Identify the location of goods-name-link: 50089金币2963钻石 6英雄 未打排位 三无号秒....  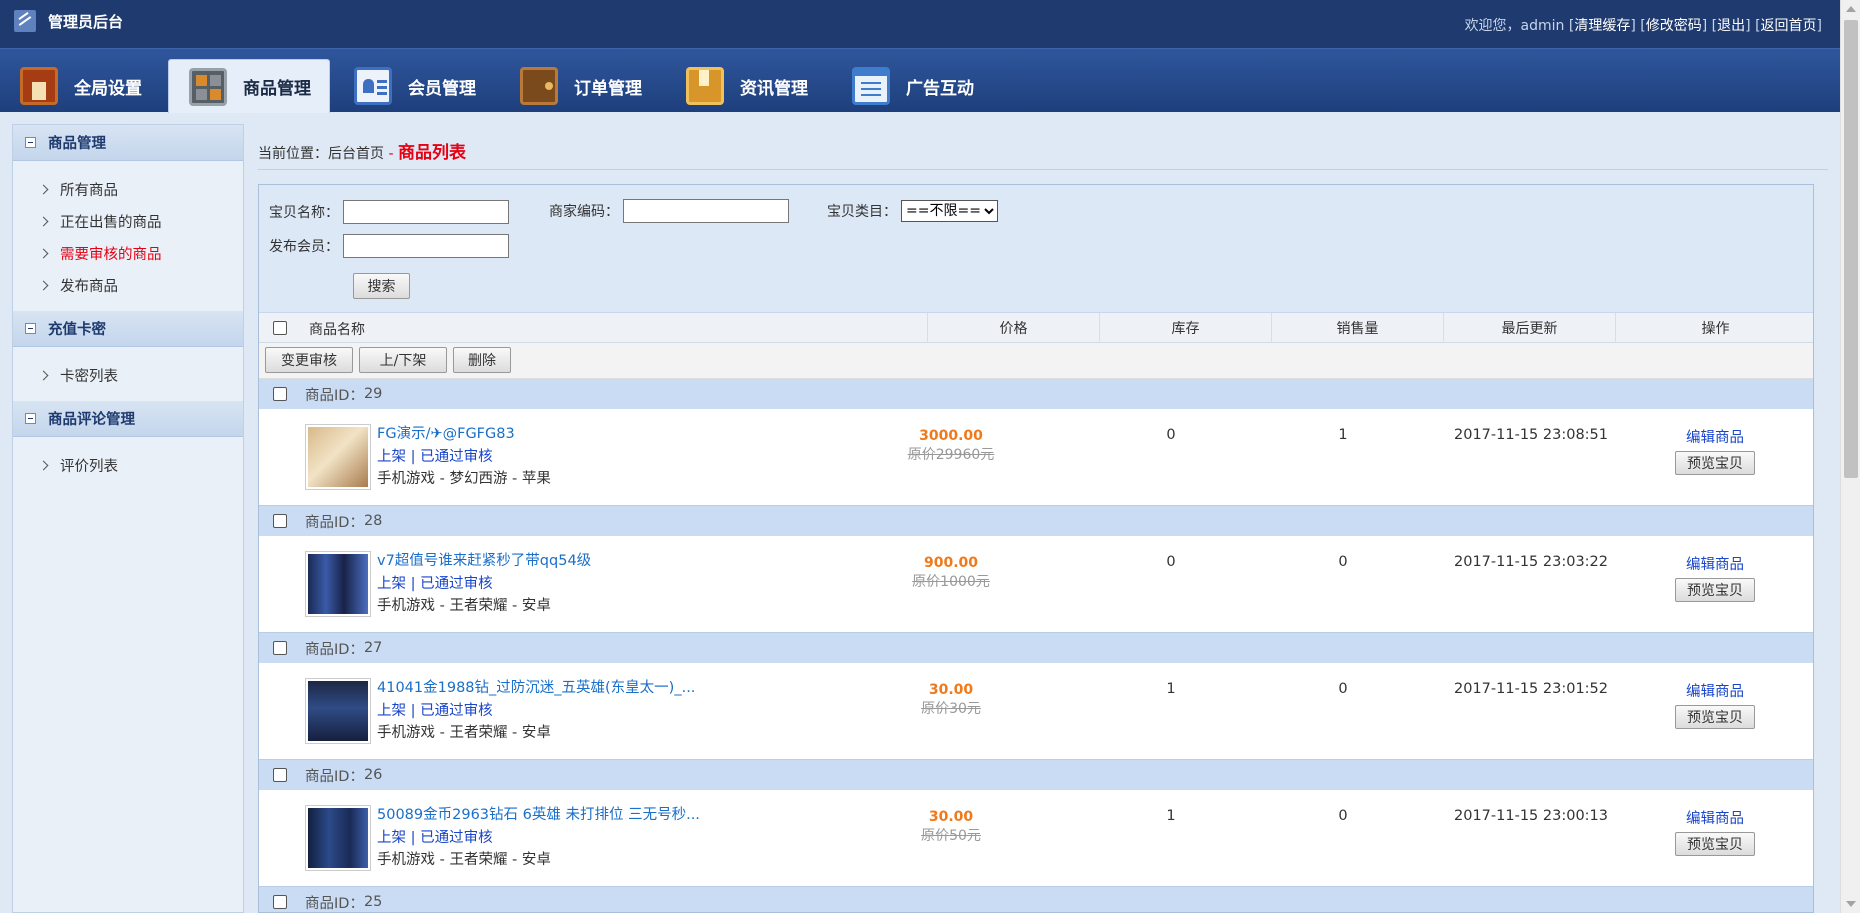
(538, 815).